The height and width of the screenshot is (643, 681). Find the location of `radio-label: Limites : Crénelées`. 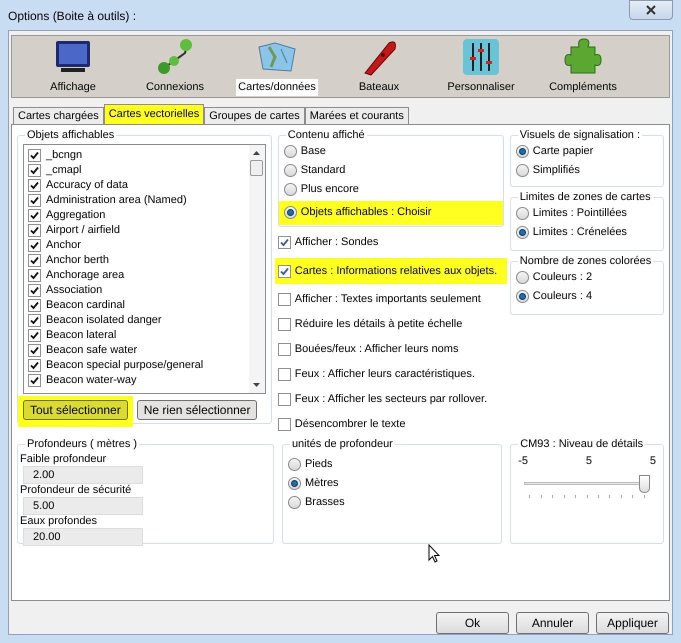

radio-label: Limites : Crénelées is located at coordinates (579, 232).